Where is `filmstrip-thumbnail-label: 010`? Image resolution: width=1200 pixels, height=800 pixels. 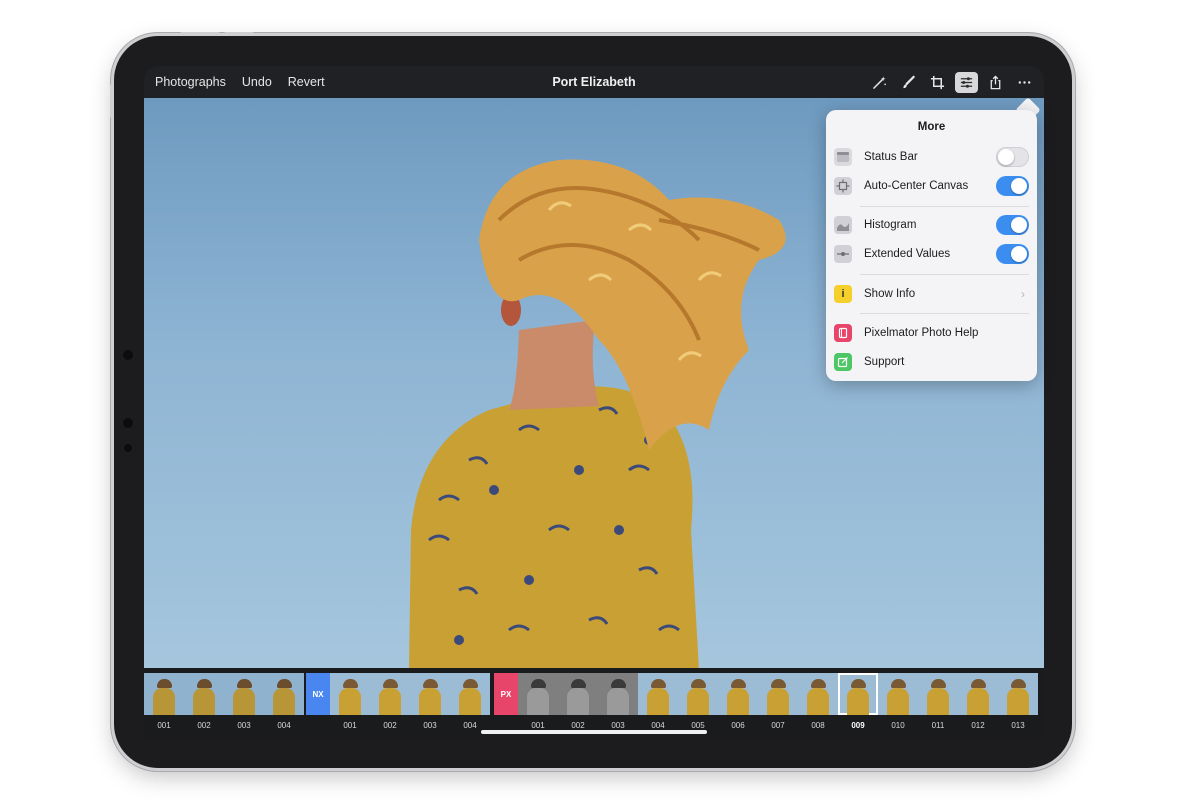
filmstrip-thumbnail-label: 010 is located at coordinates (898, 725).